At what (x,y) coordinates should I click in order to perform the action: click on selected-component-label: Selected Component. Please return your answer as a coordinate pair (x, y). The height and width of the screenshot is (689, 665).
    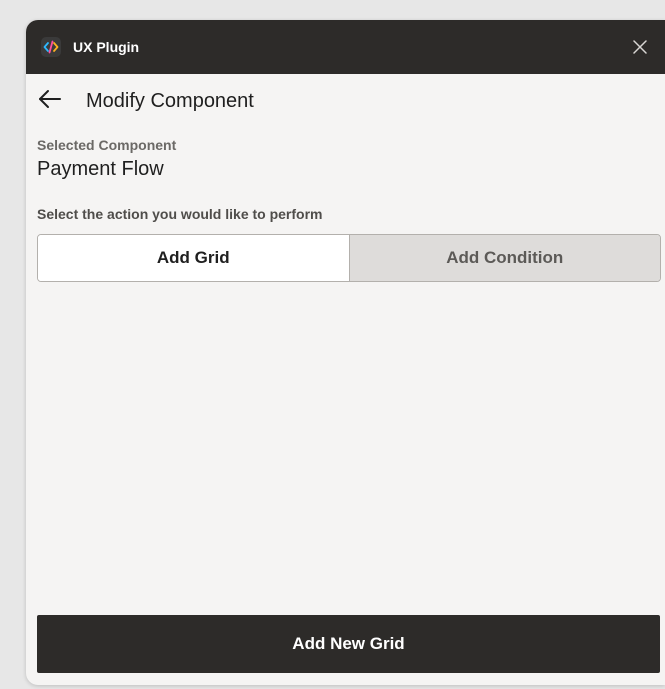
    Looking at the image, I should click on (107, 145).